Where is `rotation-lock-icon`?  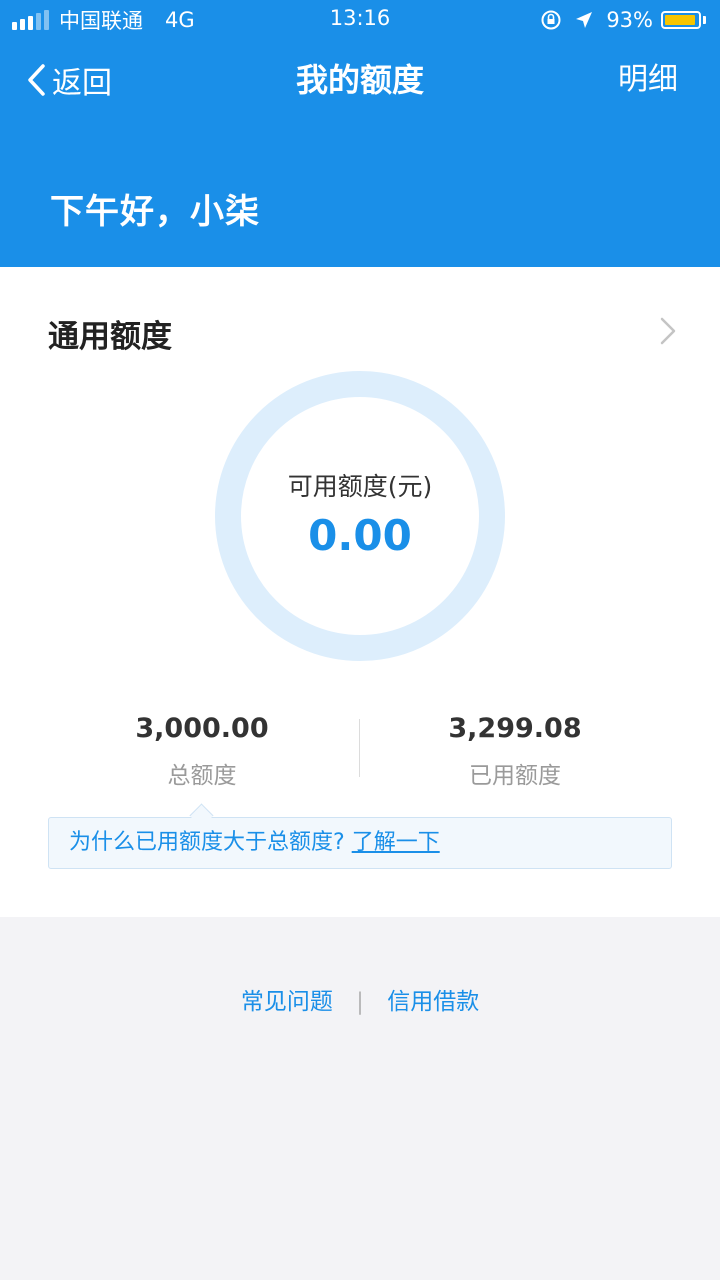
rotation-lock-icon is located at coordinates (551, 20).